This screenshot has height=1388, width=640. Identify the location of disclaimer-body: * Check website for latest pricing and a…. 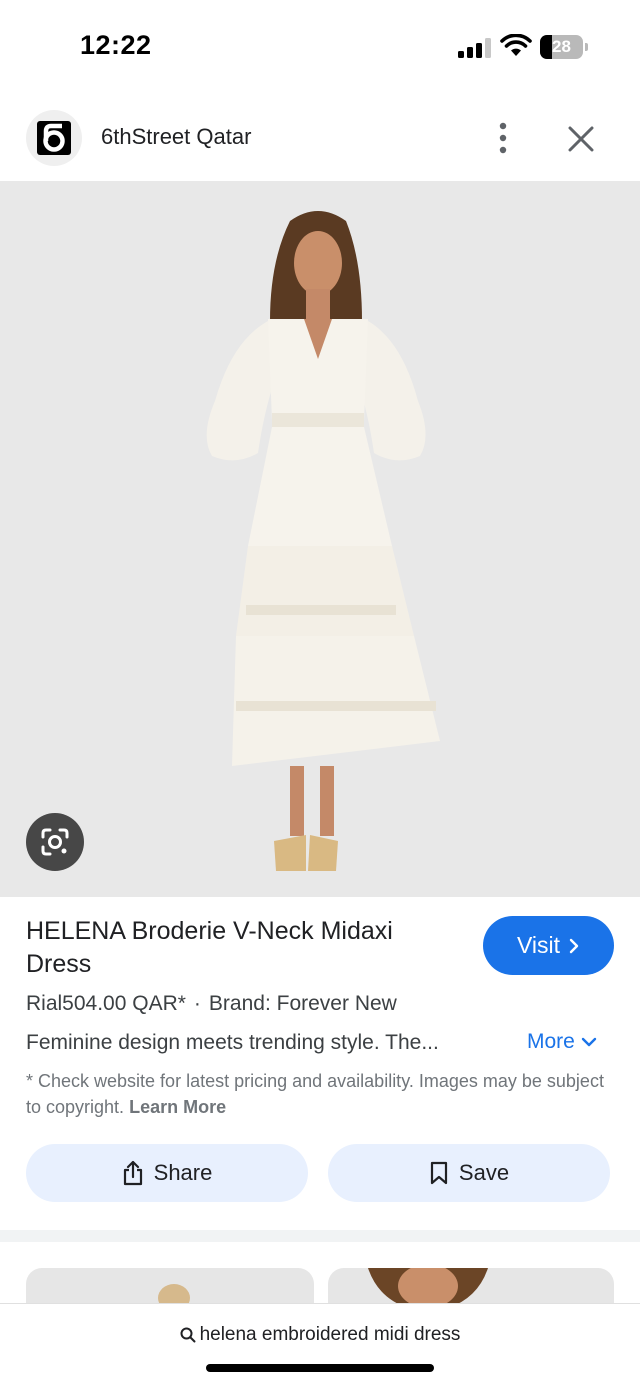
(315, 1094).